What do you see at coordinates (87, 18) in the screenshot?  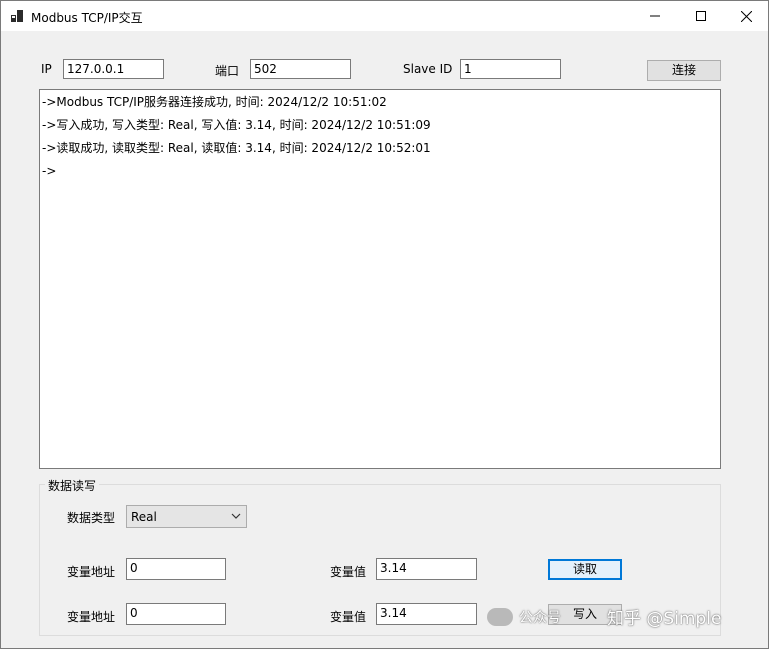 I see `window-title: Modbus TCP/IP交互` at bounding box center [87, 18].